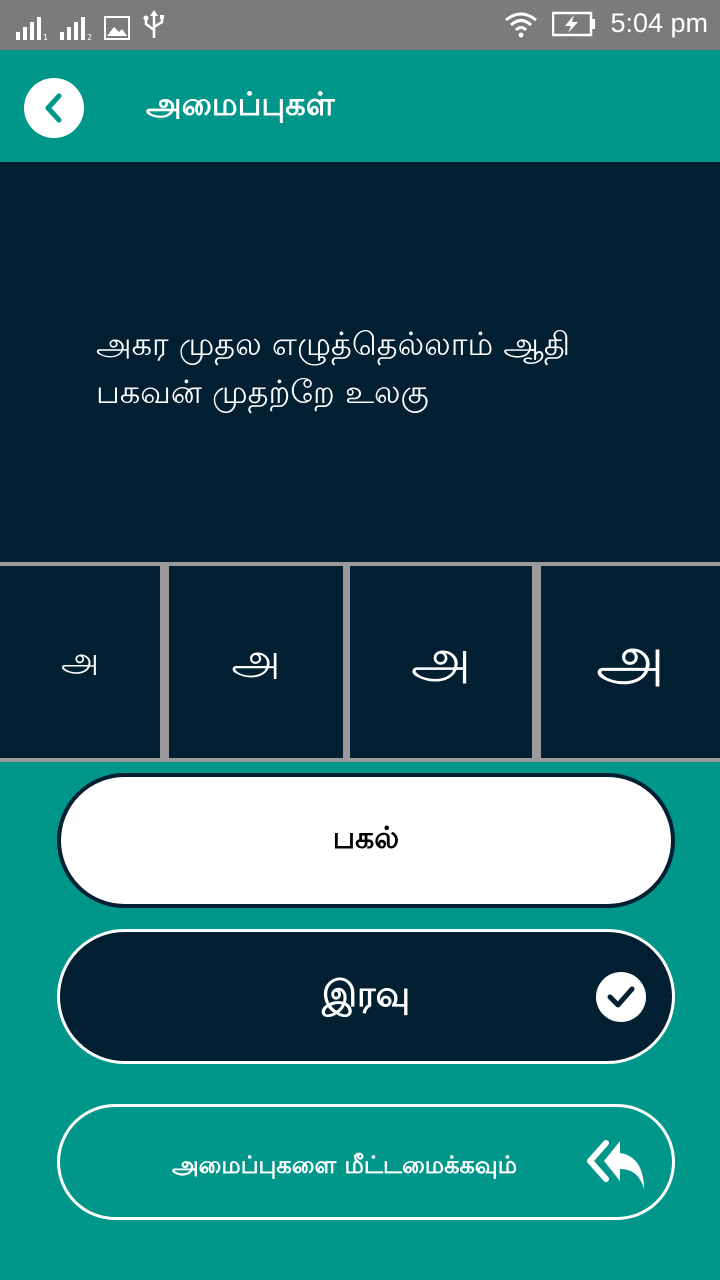  I want to click on signal-1-icon: 1, so click(32, 28).